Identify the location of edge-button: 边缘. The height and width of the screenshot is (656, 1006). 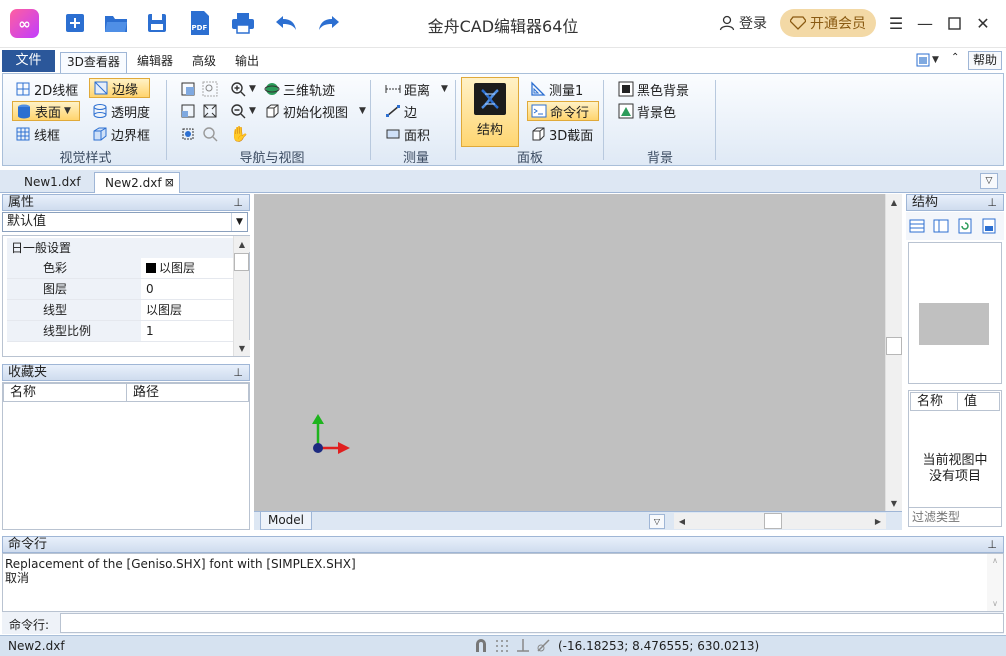
(119, 88).